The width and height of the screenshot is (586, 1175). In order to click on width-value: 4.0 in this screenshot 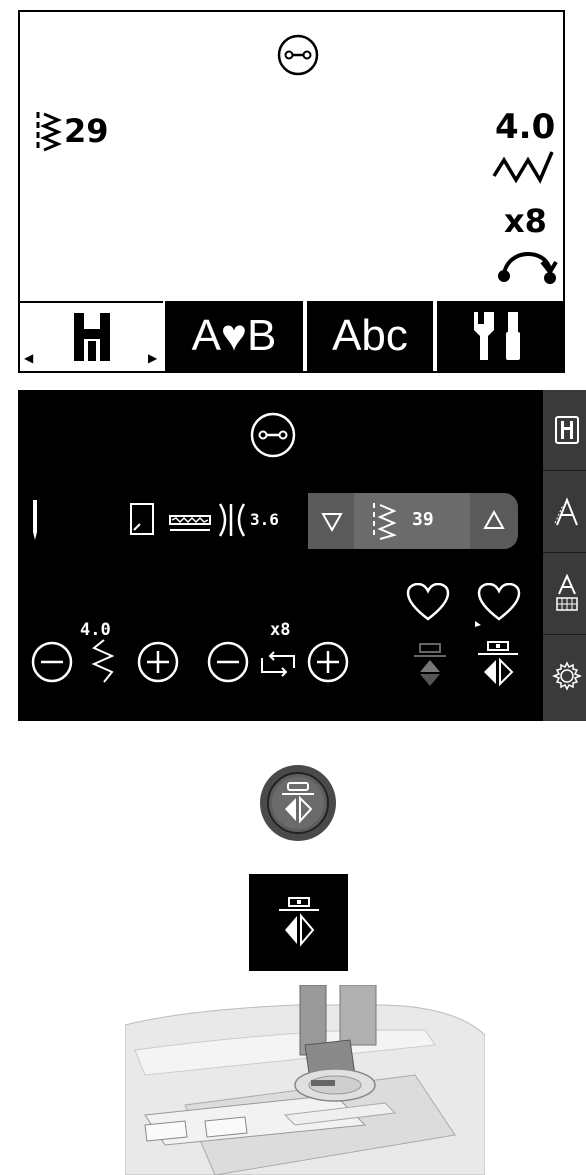, I will do `click(95, 630)`.